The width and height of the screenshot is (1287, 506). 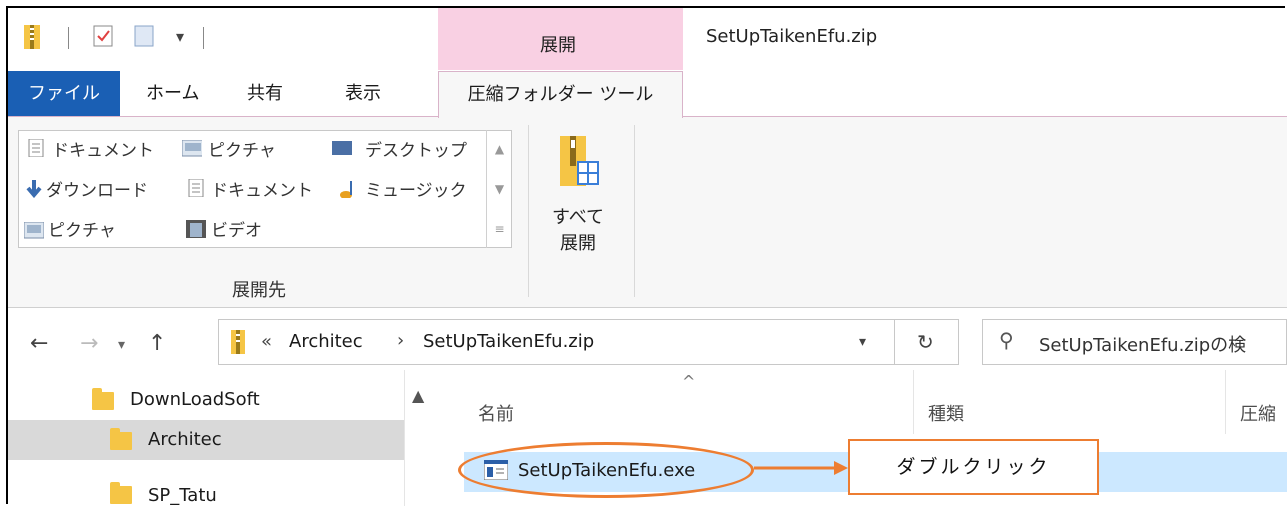 What do you see at coordinates (97, 191) in the screenshot?
I see `gallery-item-label: ダウンロード` at bounding box center [97, 191].